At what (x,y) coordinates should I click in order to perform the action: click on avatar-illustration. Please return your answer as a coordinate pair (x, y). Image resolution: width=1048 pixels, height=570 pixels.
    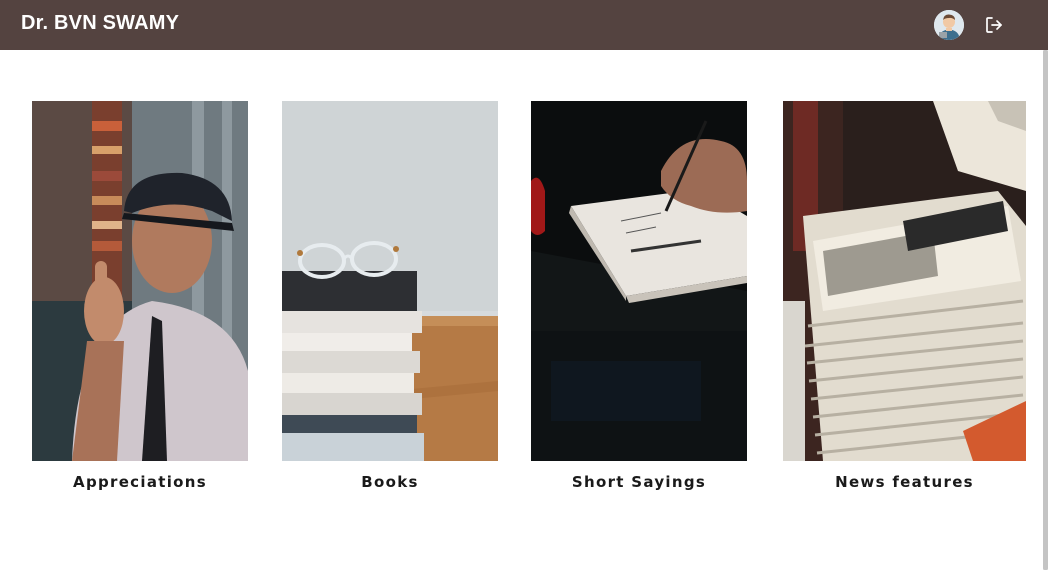
    Looking at the image, I should click on (949, 25).